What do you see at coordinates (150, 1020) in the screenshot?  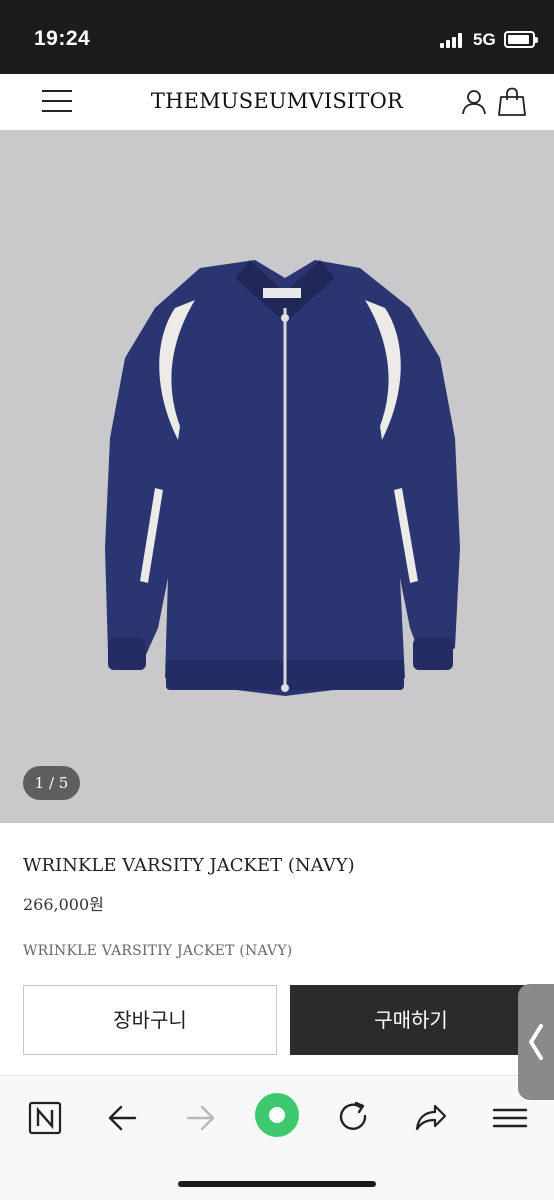 I see `add-to-cart-button: 장바구니` at bounding box center [150, 1020].